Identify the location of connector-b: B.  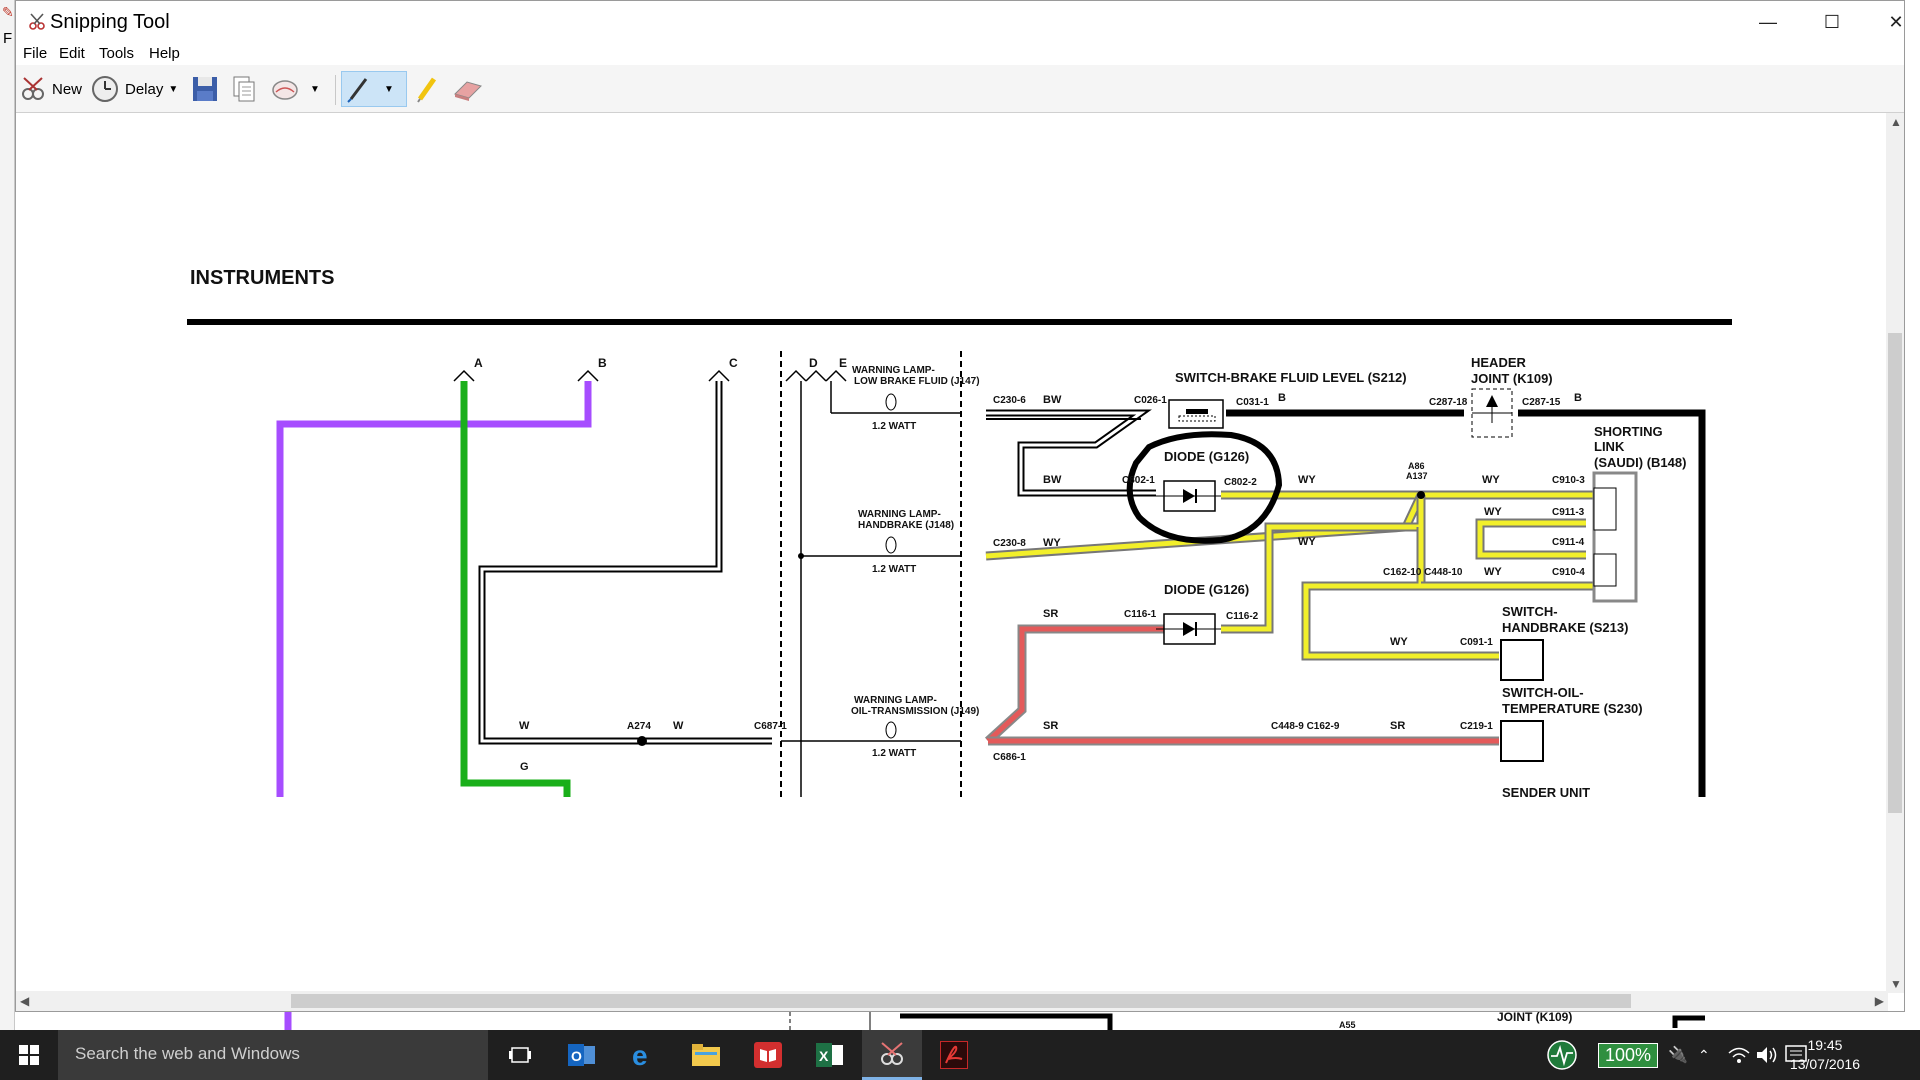
(602, 363).